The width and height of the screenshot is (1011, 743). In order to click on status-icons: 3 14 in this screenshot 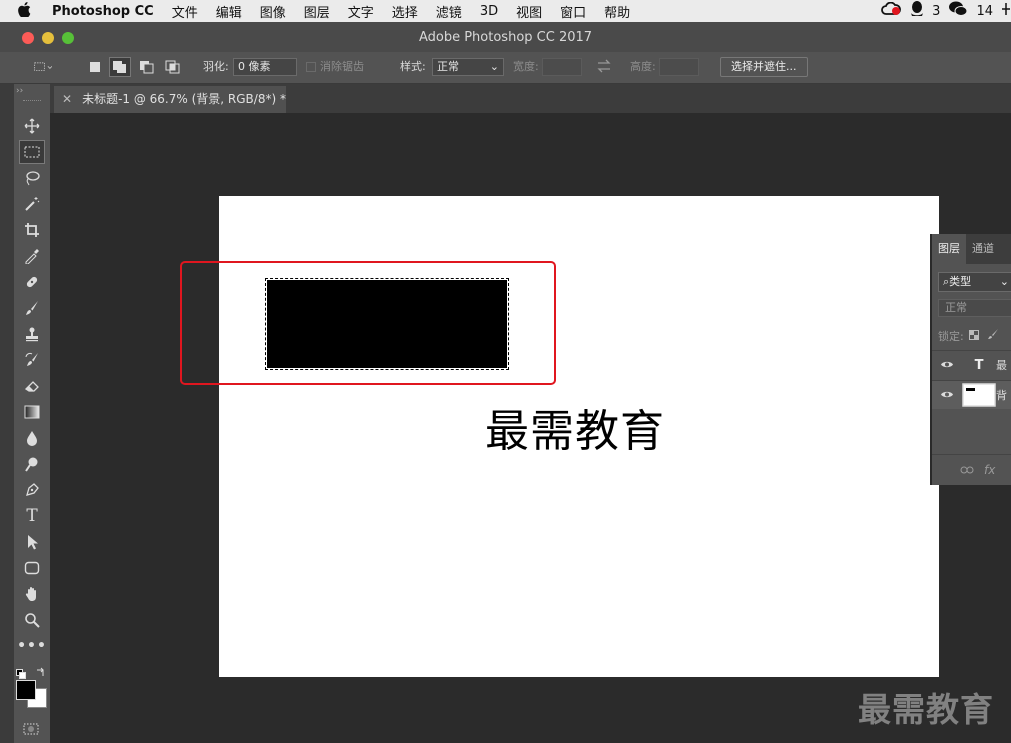, I will do `click(945, 11)`.